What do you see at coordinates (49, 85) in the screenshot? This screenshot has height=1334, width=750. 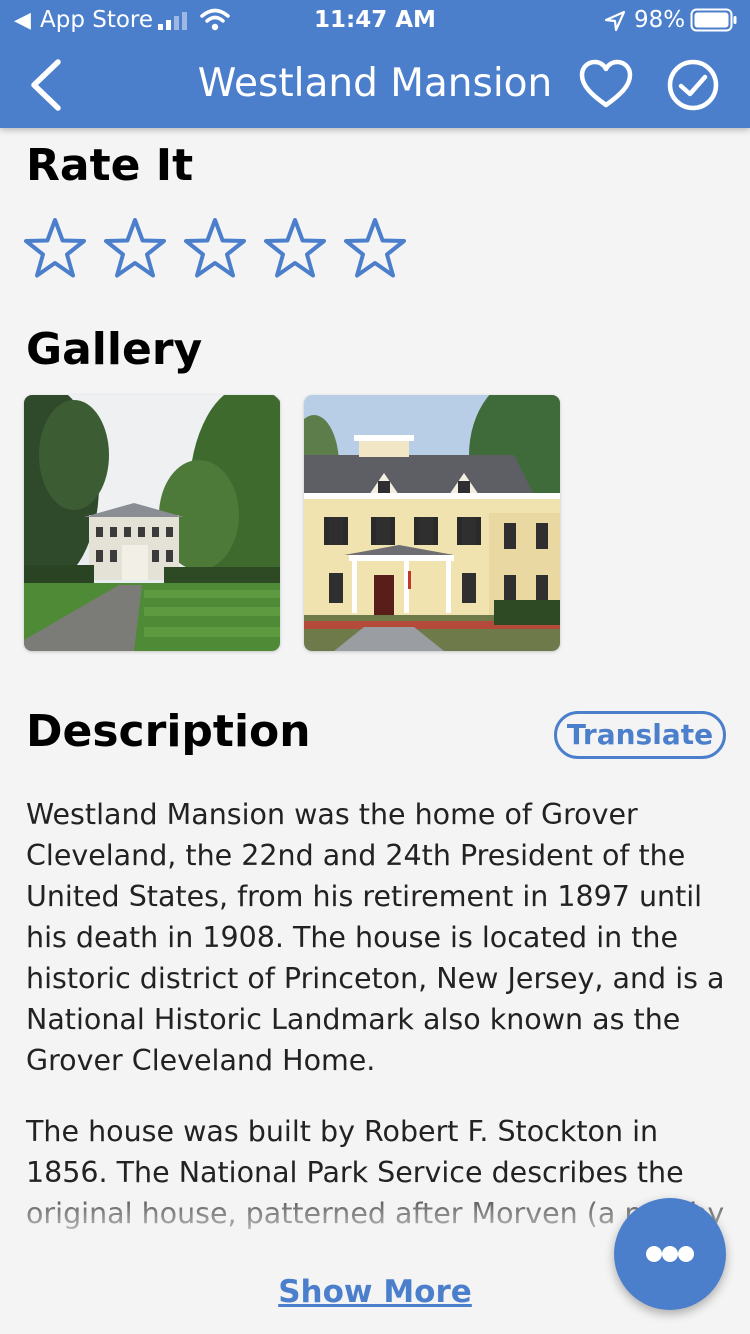 I see `back-chevron-icon` at bounding box center [49, 85].